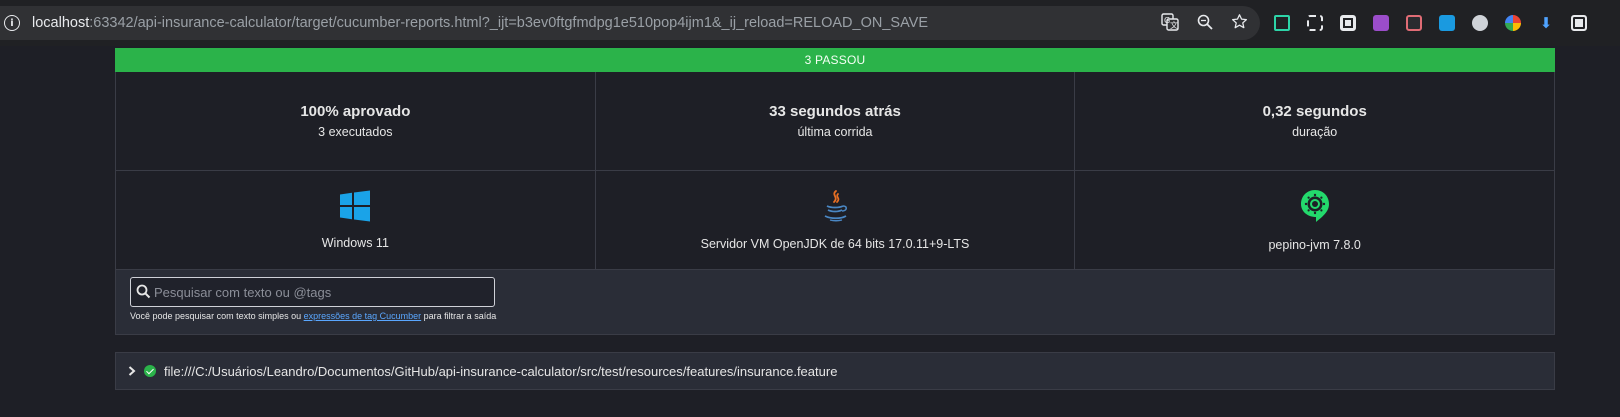  What do you see at coordinates (1315, 23) in the screenshot?
I see `ext-2-icon` at bounding box center [1315, 23].